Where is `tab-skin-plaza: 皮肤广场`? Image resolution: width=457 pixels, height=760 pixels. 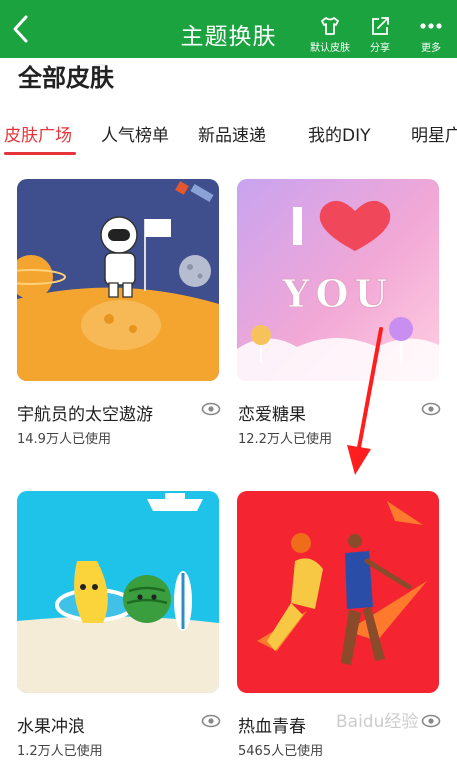 tab-skin-plaza: 皮肤广场 is located at coordinates (38, 133).